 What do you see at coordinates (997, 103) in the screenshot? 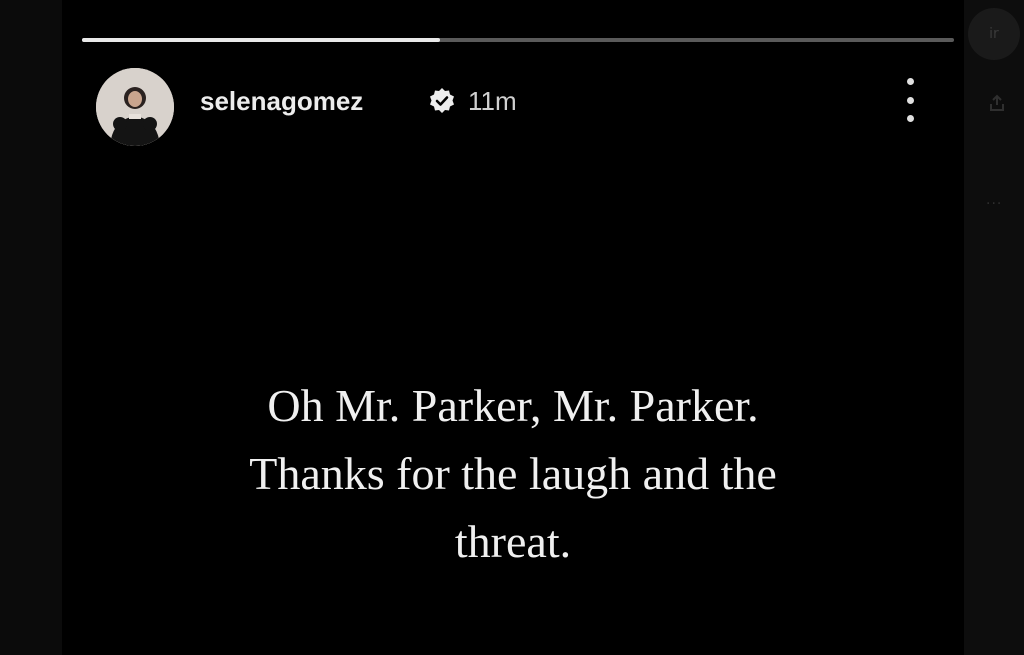
I see `share-icon` at bounding box center [997, 103].